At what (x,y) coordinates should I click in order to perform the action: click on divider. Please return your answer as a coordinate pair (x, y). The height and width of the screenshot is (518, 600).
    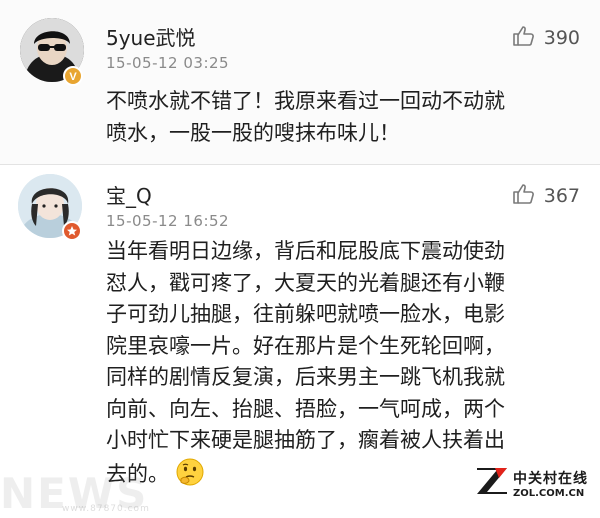
    Looking at the image, I should click on (300, 164).